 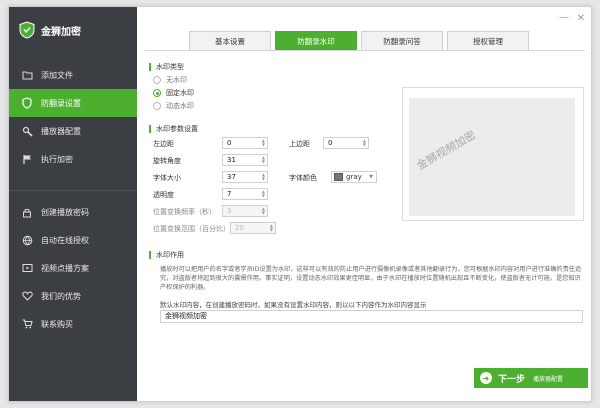 I want to click on radio-fixed-watermark: 固定水印, so click(x=173, y=93).